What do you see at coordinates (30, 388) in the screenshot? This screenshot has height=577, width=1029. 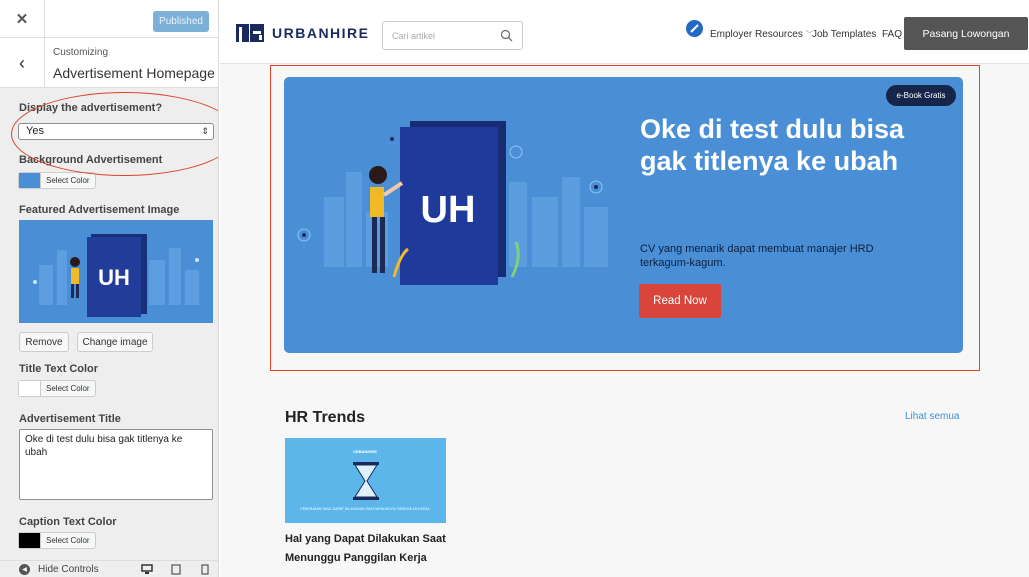 I see `title-color-swatch` at bounding box center [30, 388].